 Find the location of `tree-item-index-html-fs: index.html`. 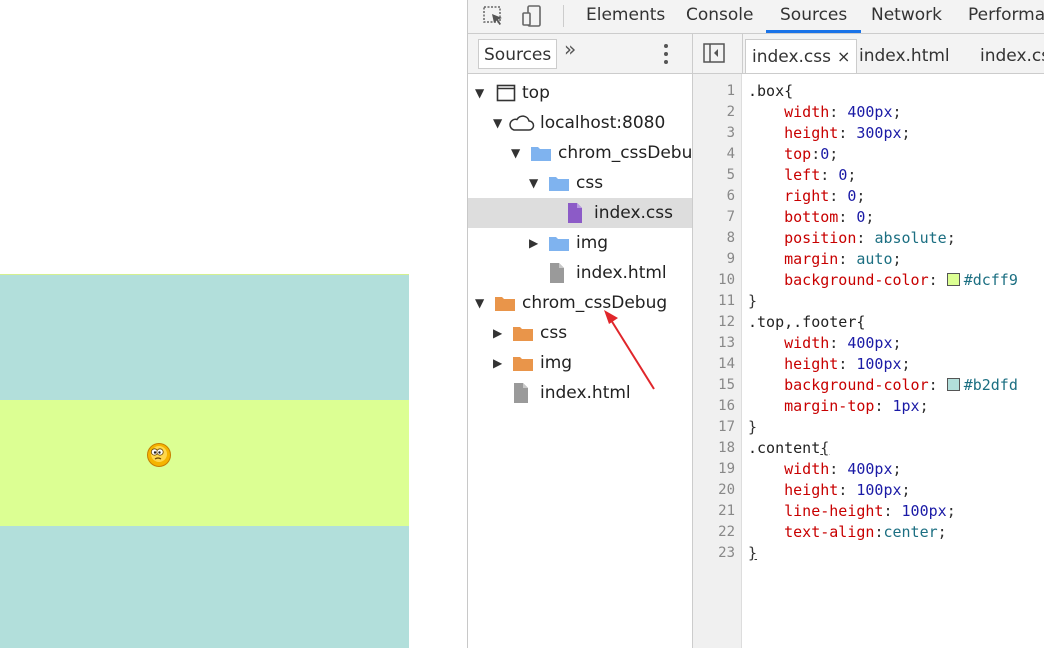

tree-item-index-html-fs: index.html is located at coordinates (580, 393).